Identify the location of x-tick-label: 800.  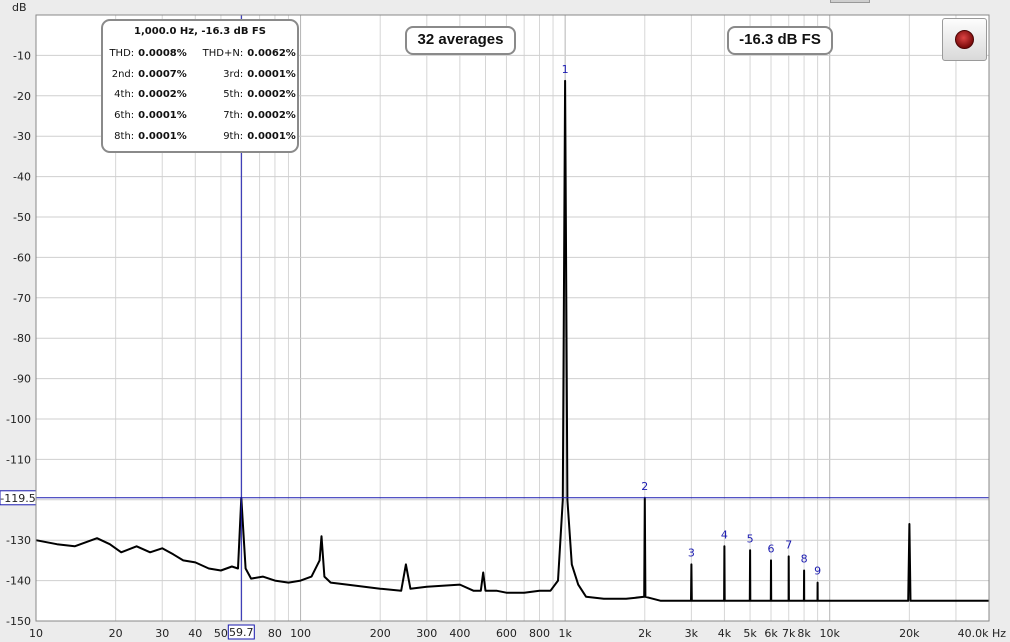
(539, 633).